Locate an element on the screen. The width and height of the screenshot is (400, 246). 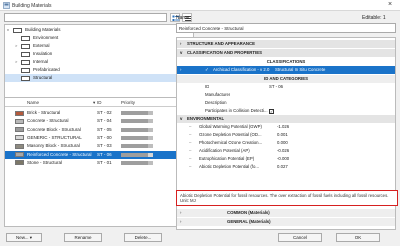
material-row: Concrete Block - Structural ST - 05 is located at coordinates (99, 130).